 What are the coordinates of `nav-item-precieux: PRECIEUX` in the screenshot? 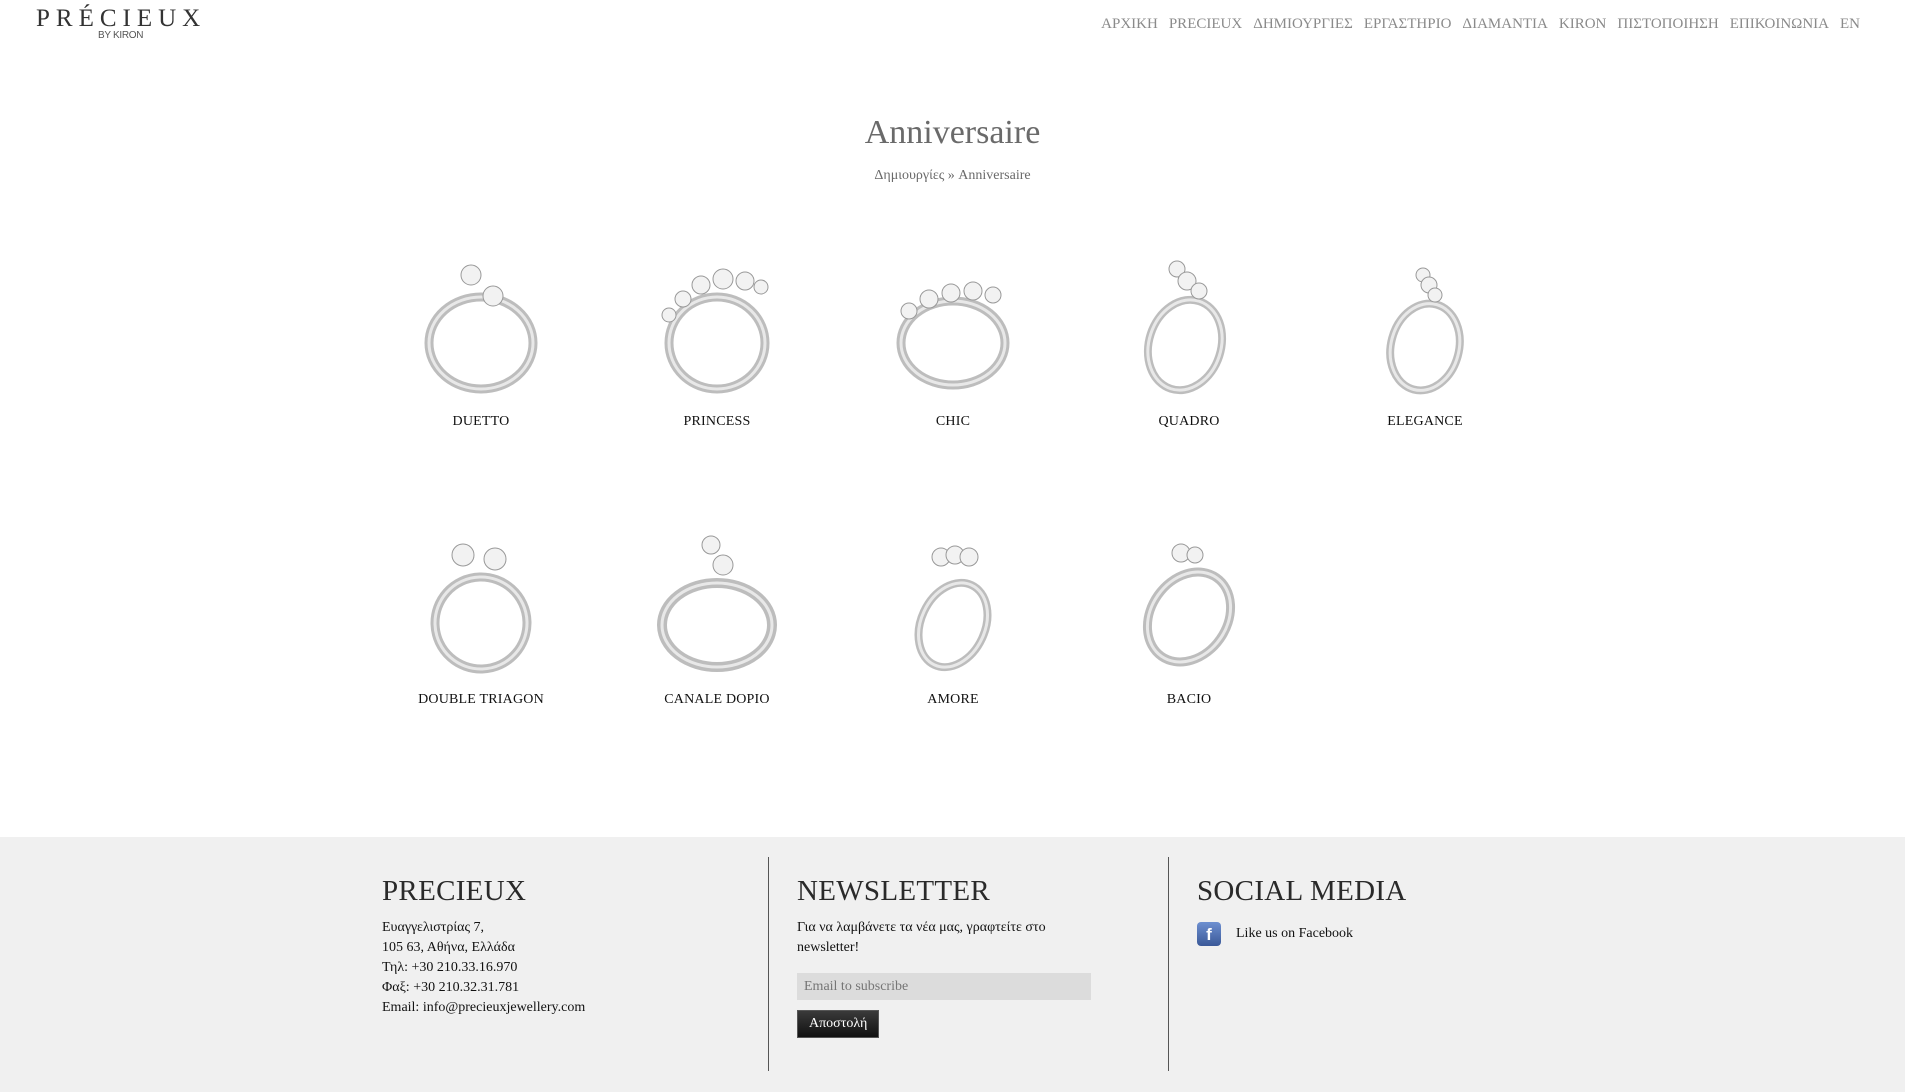 It's located at (1205, 24).